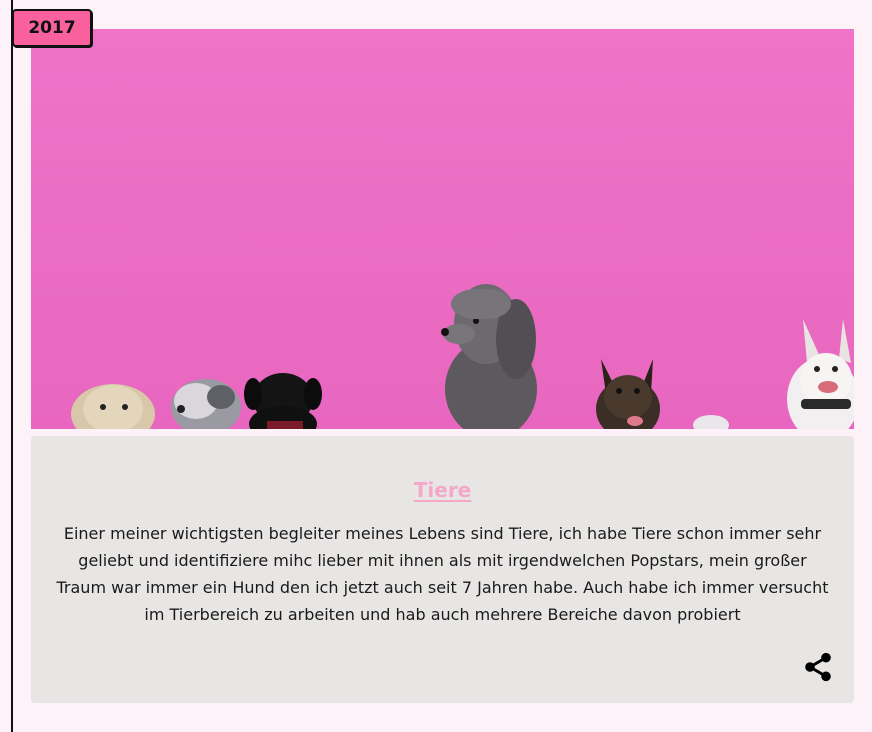  I want to click on entry-title: Tiere, so click(443, 490).